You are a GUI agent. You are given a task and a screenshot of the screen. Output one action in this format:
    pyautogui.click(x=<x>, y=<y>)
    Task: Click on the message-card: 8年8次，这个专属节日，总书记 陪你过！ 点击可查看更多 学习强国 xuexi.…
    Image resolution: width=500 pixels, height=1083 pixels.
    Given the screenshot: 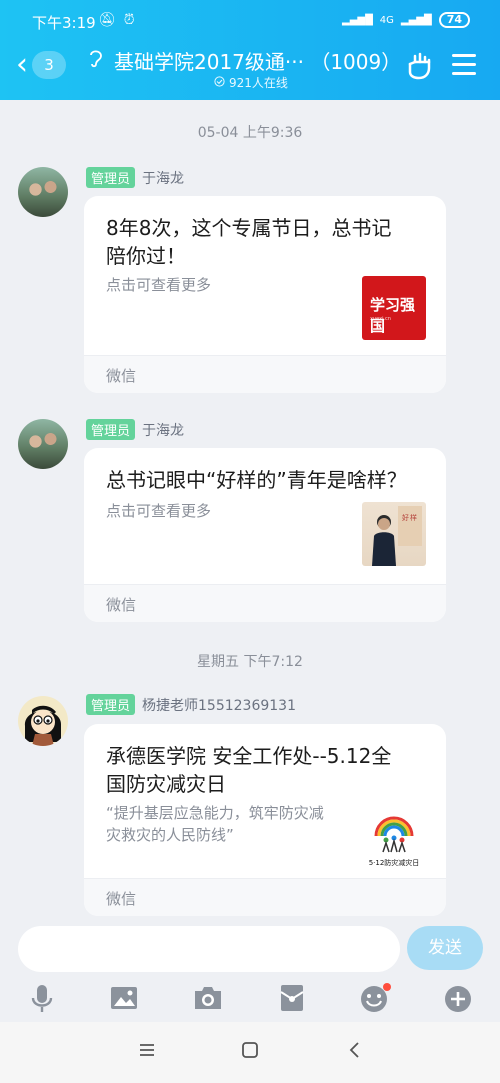 What is the action you would take?
    pyautogui.click(x=265, y=294)
    